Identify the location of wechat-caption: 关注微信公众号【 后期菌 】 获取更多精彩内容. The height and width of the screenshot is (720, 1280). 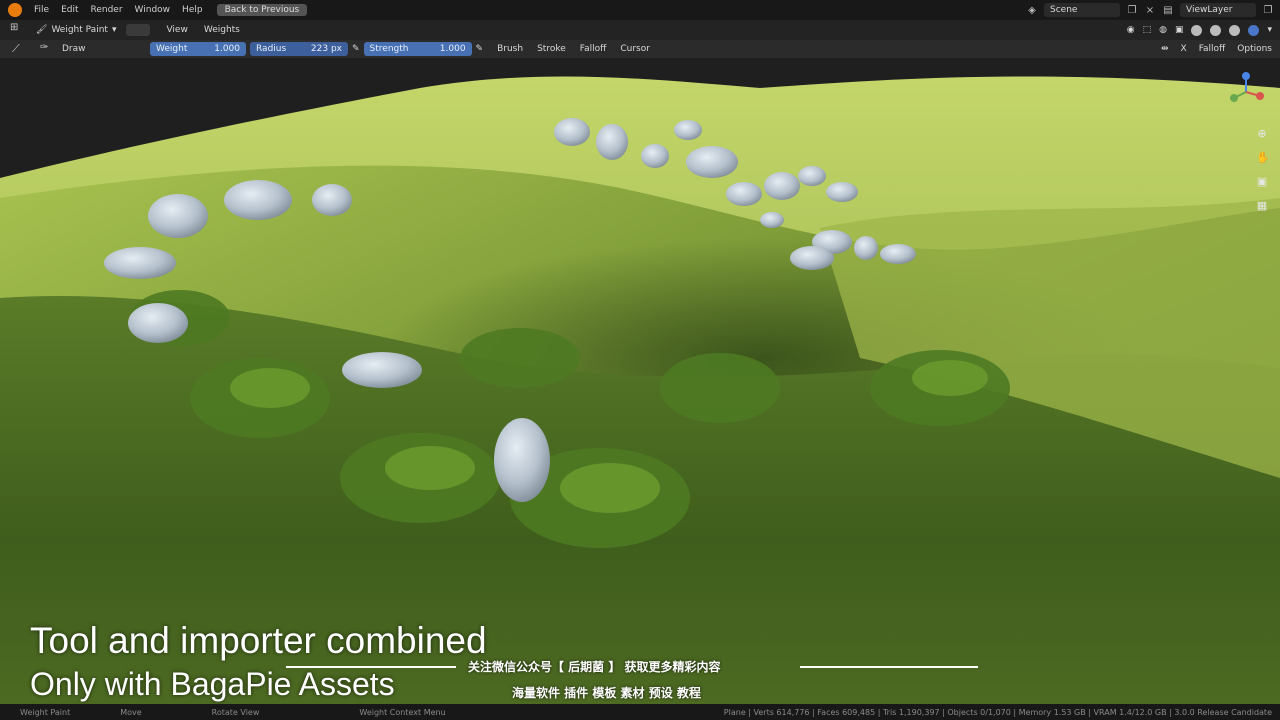
(594, 667).